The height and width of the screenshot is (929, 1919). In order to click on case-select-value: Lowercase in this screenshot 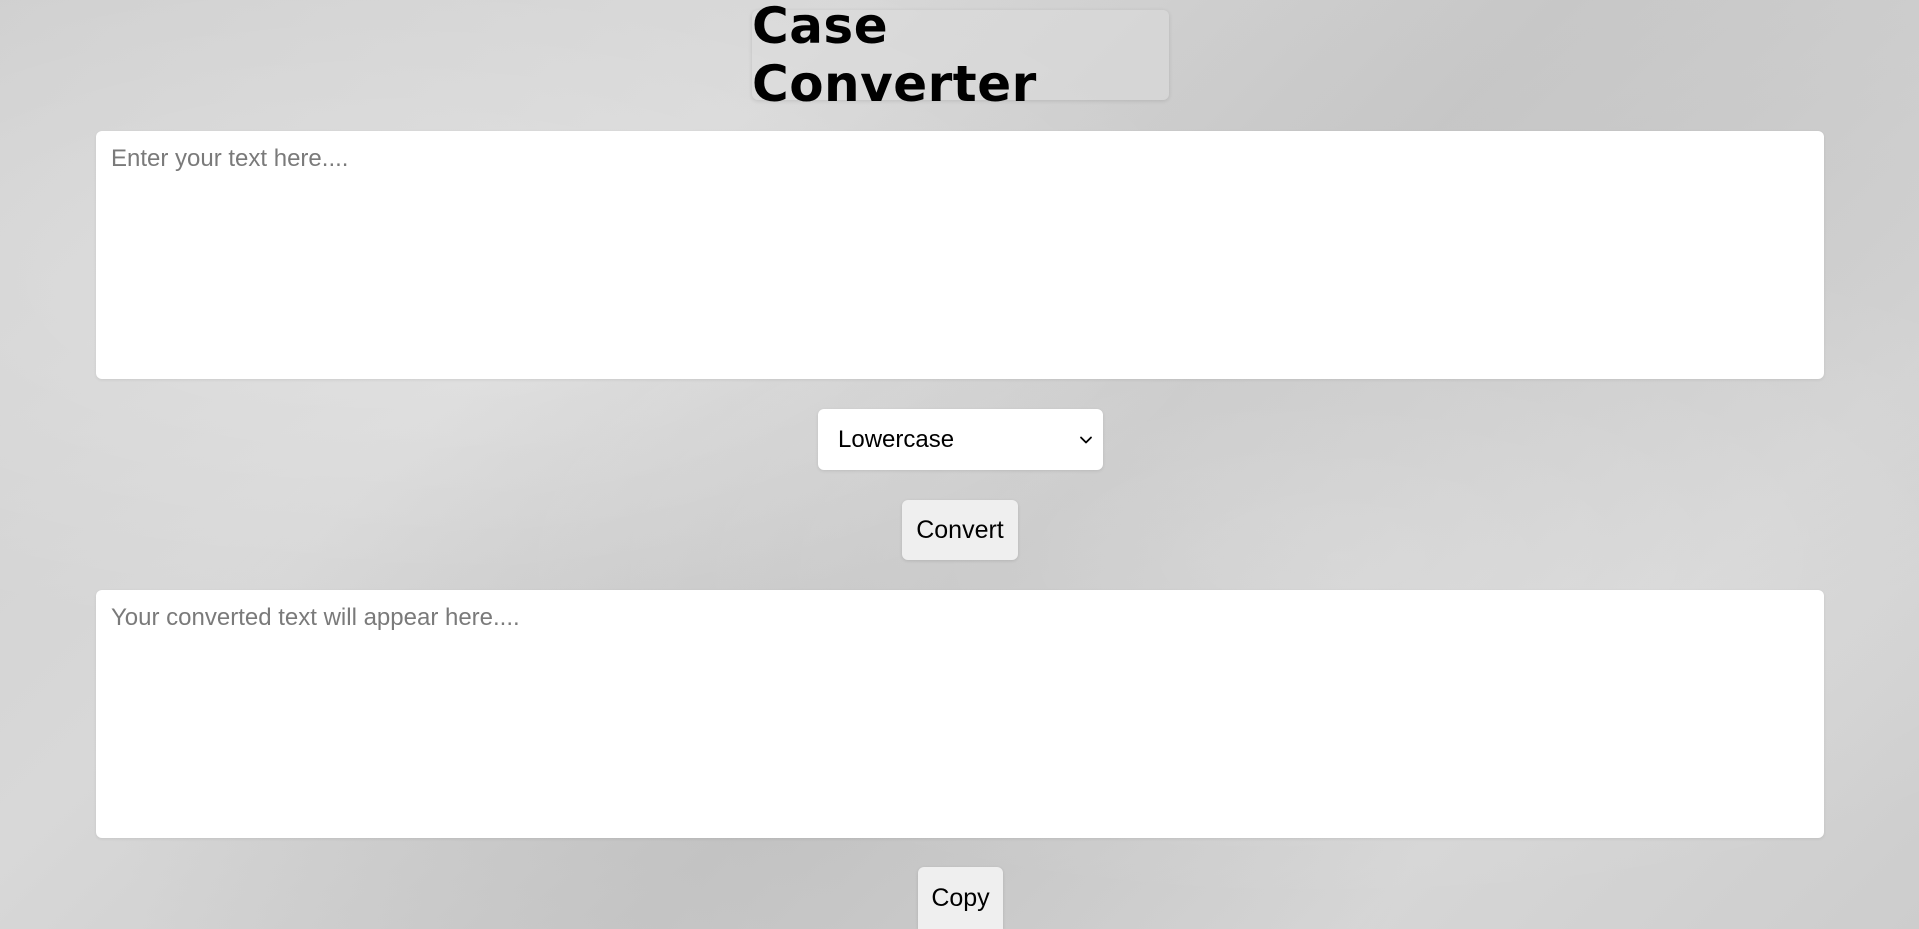, I will do `click(896, 439)`.